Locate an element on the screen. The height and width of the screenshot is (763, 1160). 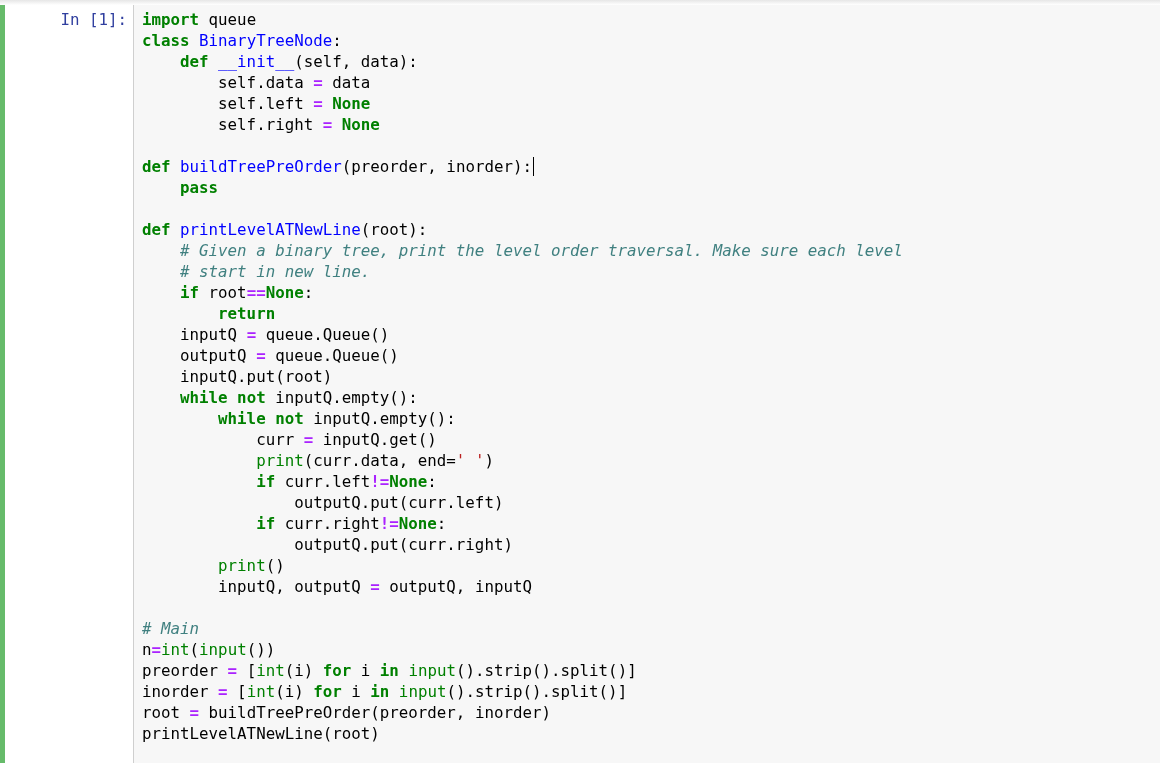
code-line: if root==None: is located at coordinates (246, 292).